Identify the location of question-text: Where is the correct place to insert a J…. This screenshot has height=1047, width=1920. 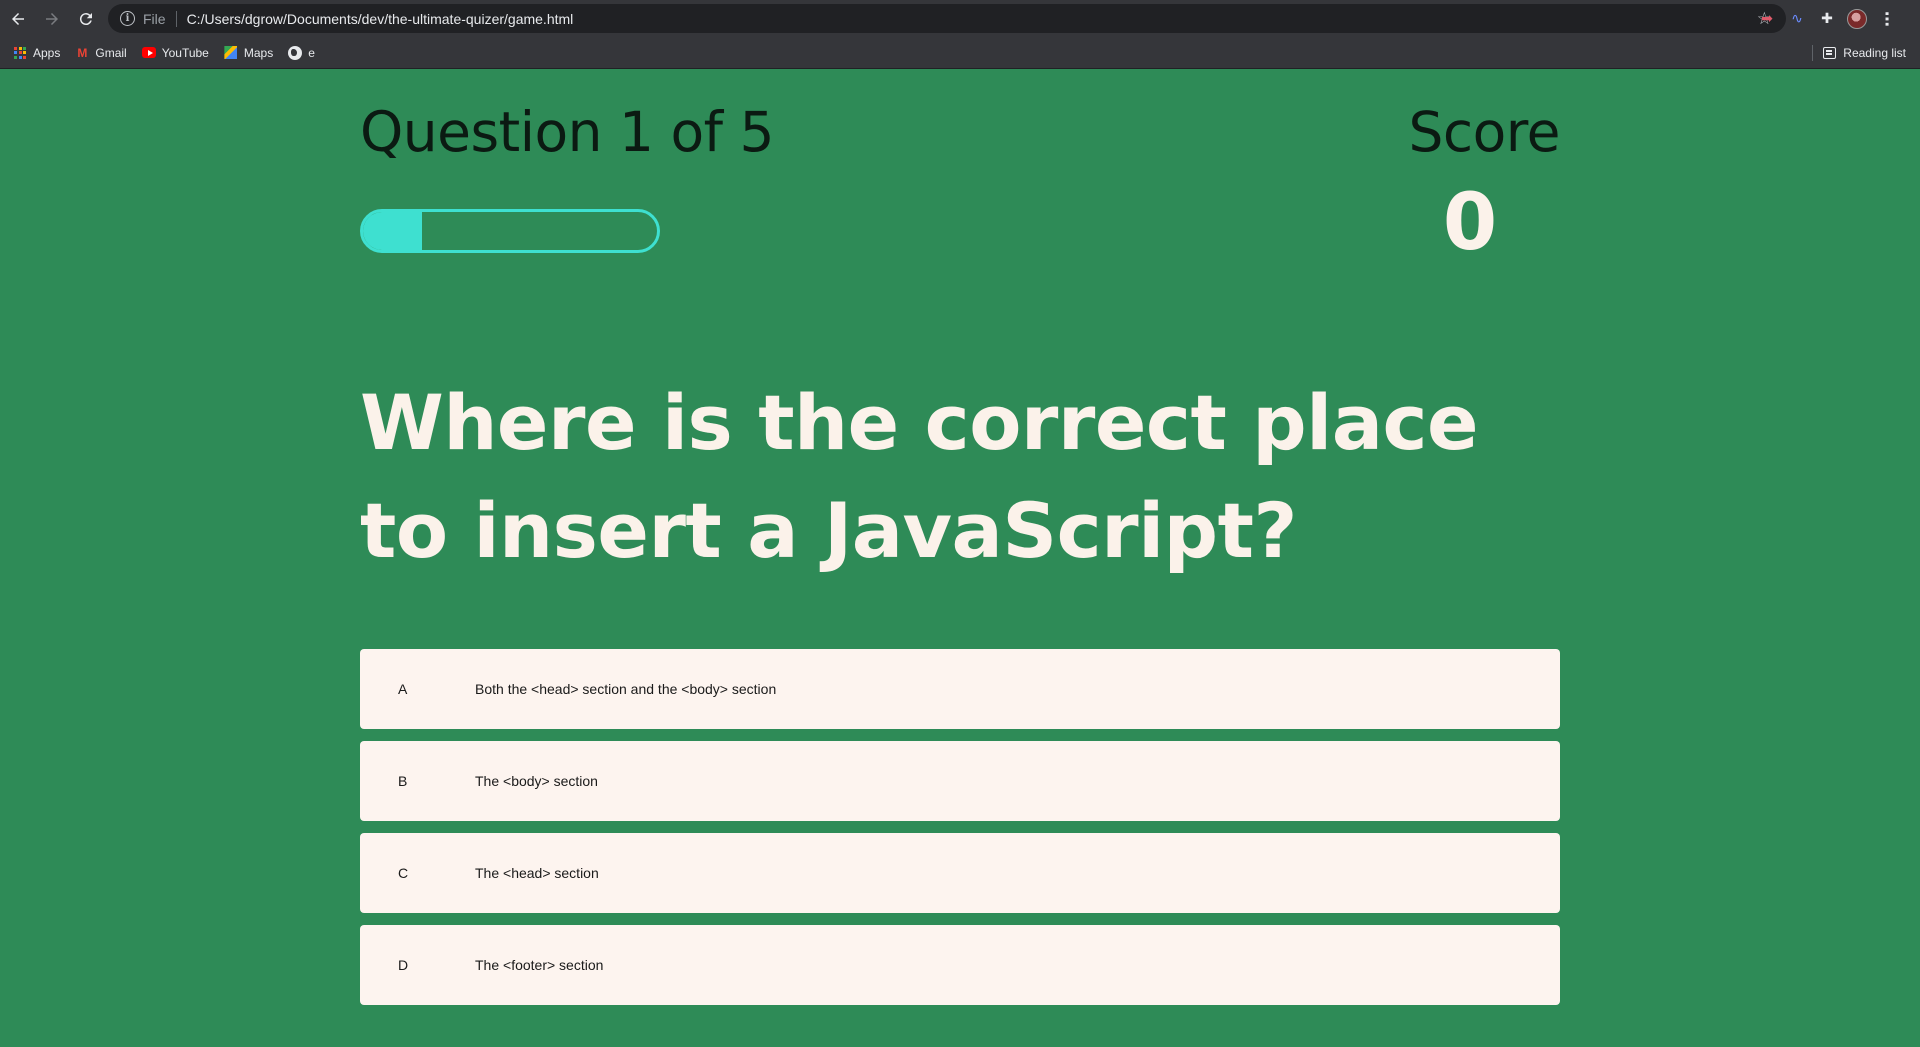
(919, 476).